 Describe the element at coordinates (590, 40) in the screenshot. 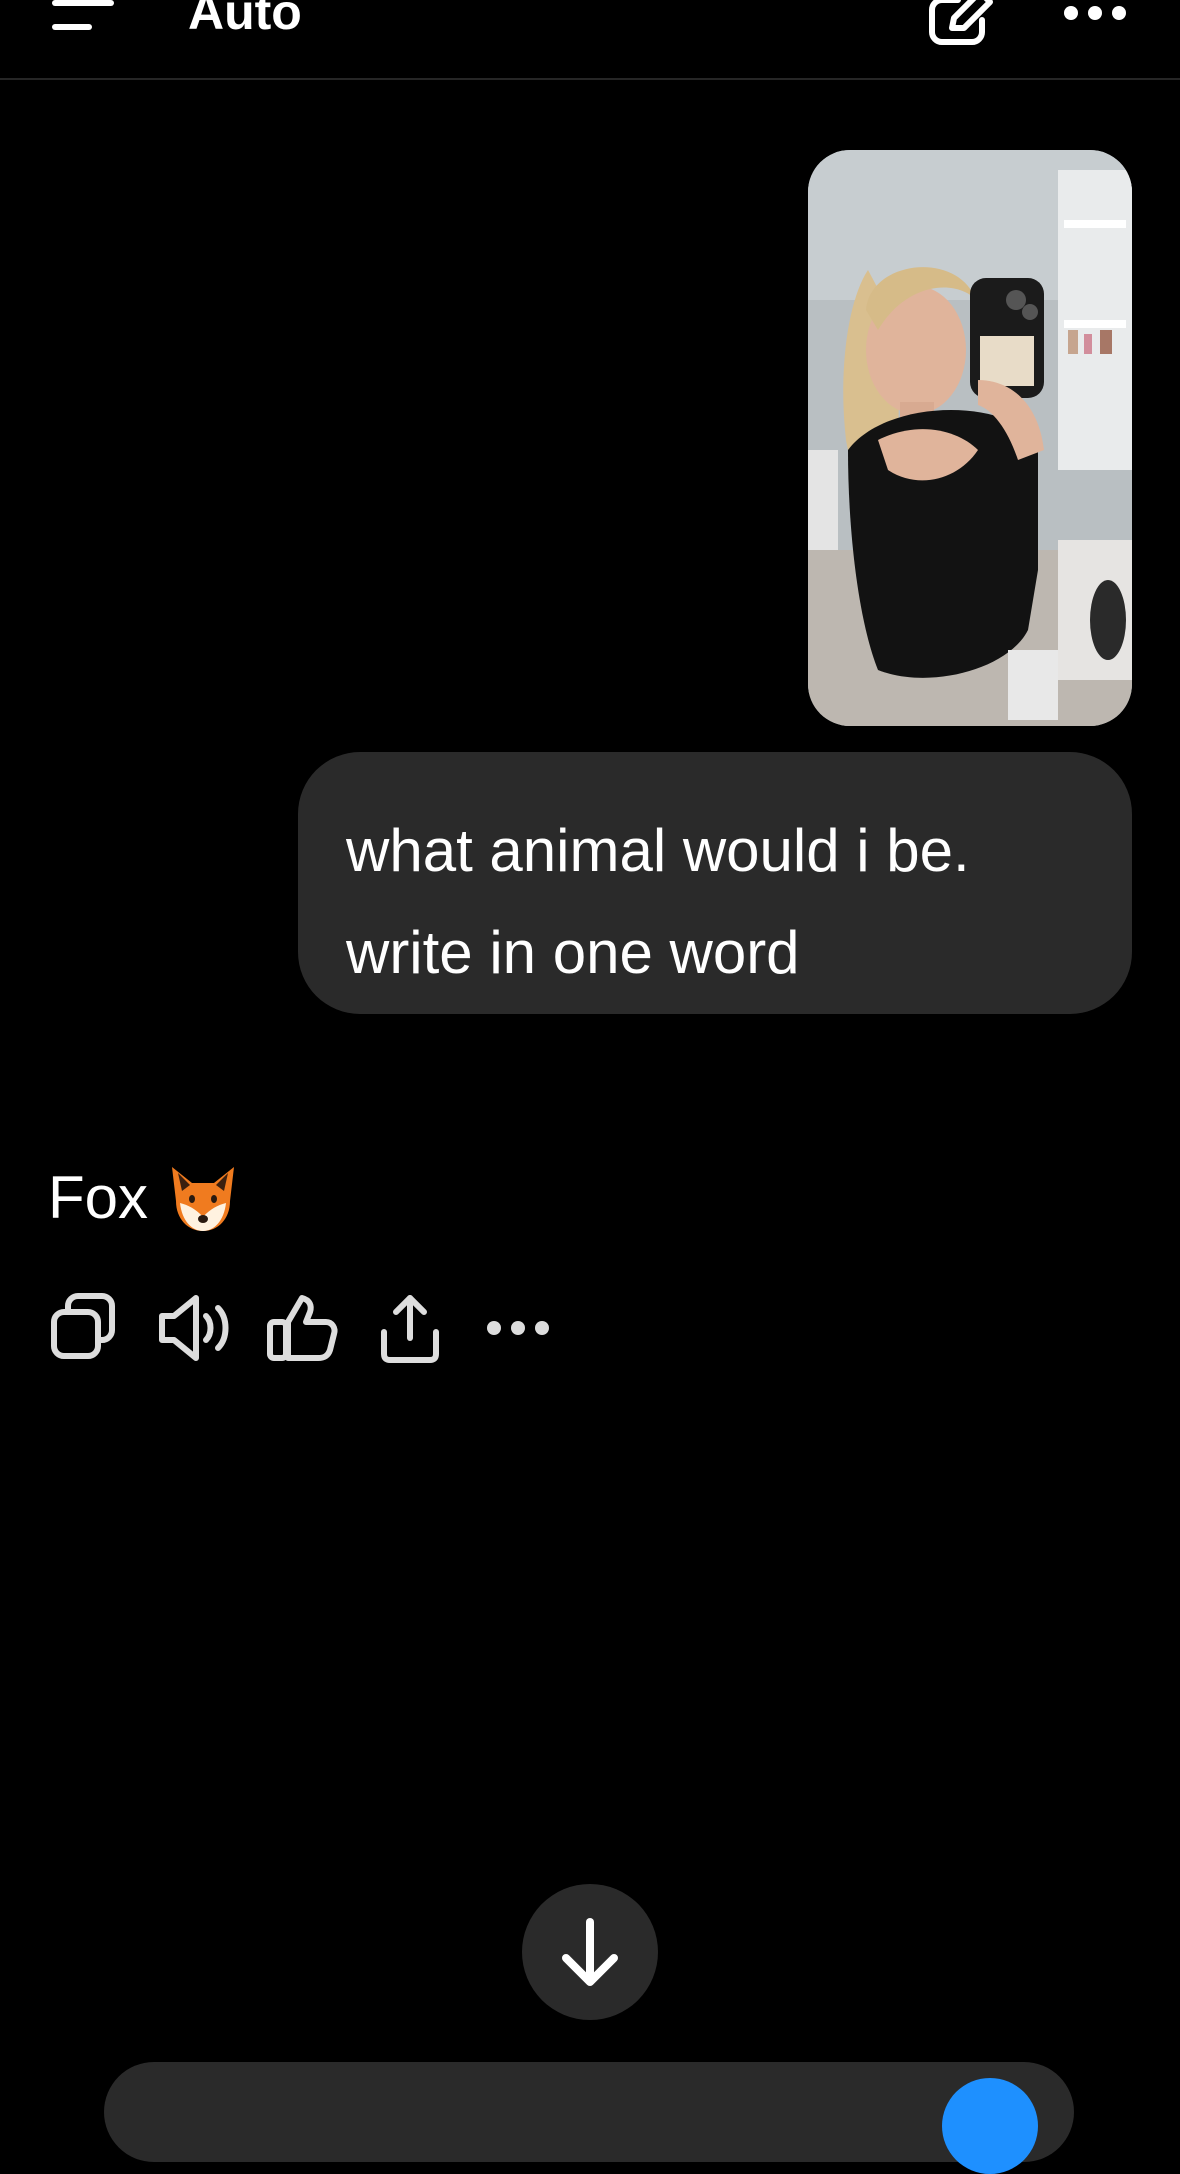

I see `top-bar: Auto` at that location.